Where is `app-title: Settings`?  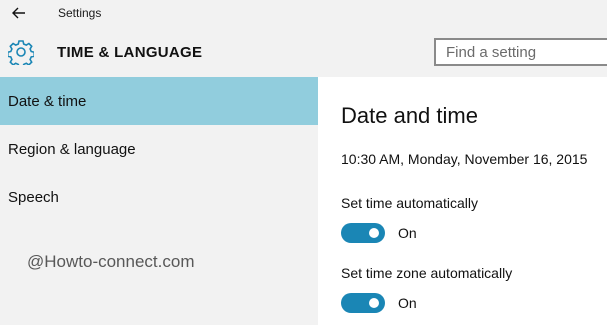 app-title: Settings is located at coordinates (80, 13).